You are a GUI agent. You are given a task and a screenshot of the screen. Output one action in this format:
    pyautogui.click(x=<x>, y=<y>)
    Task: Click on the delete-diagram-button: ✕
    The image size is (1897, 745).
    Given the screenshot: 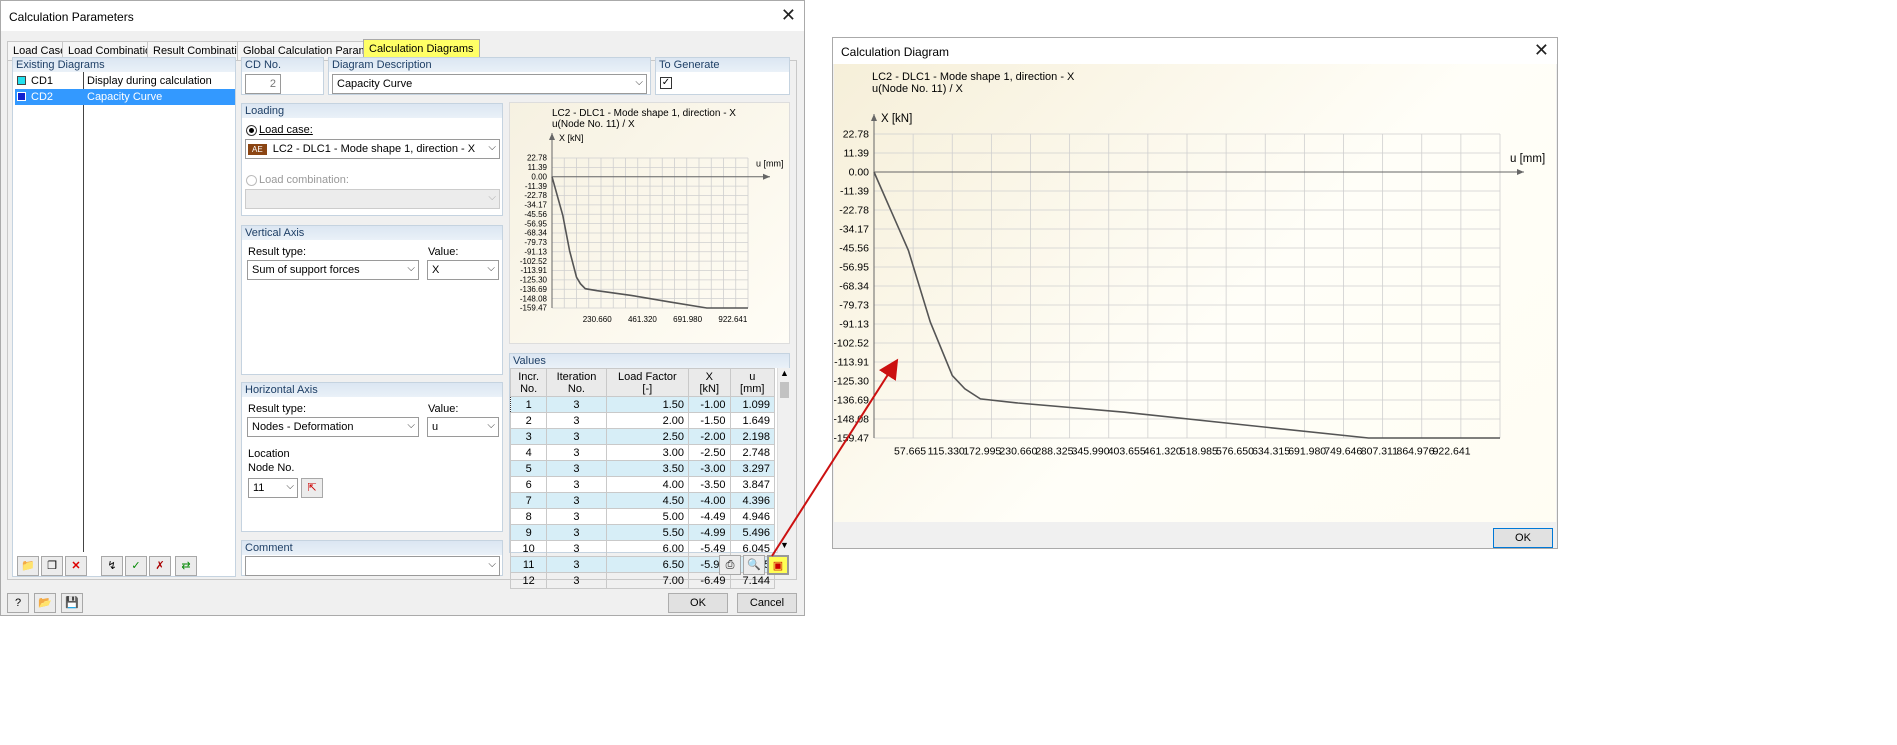 What is the action you would take?
    pyautogui.click(x=76, y=566)
    